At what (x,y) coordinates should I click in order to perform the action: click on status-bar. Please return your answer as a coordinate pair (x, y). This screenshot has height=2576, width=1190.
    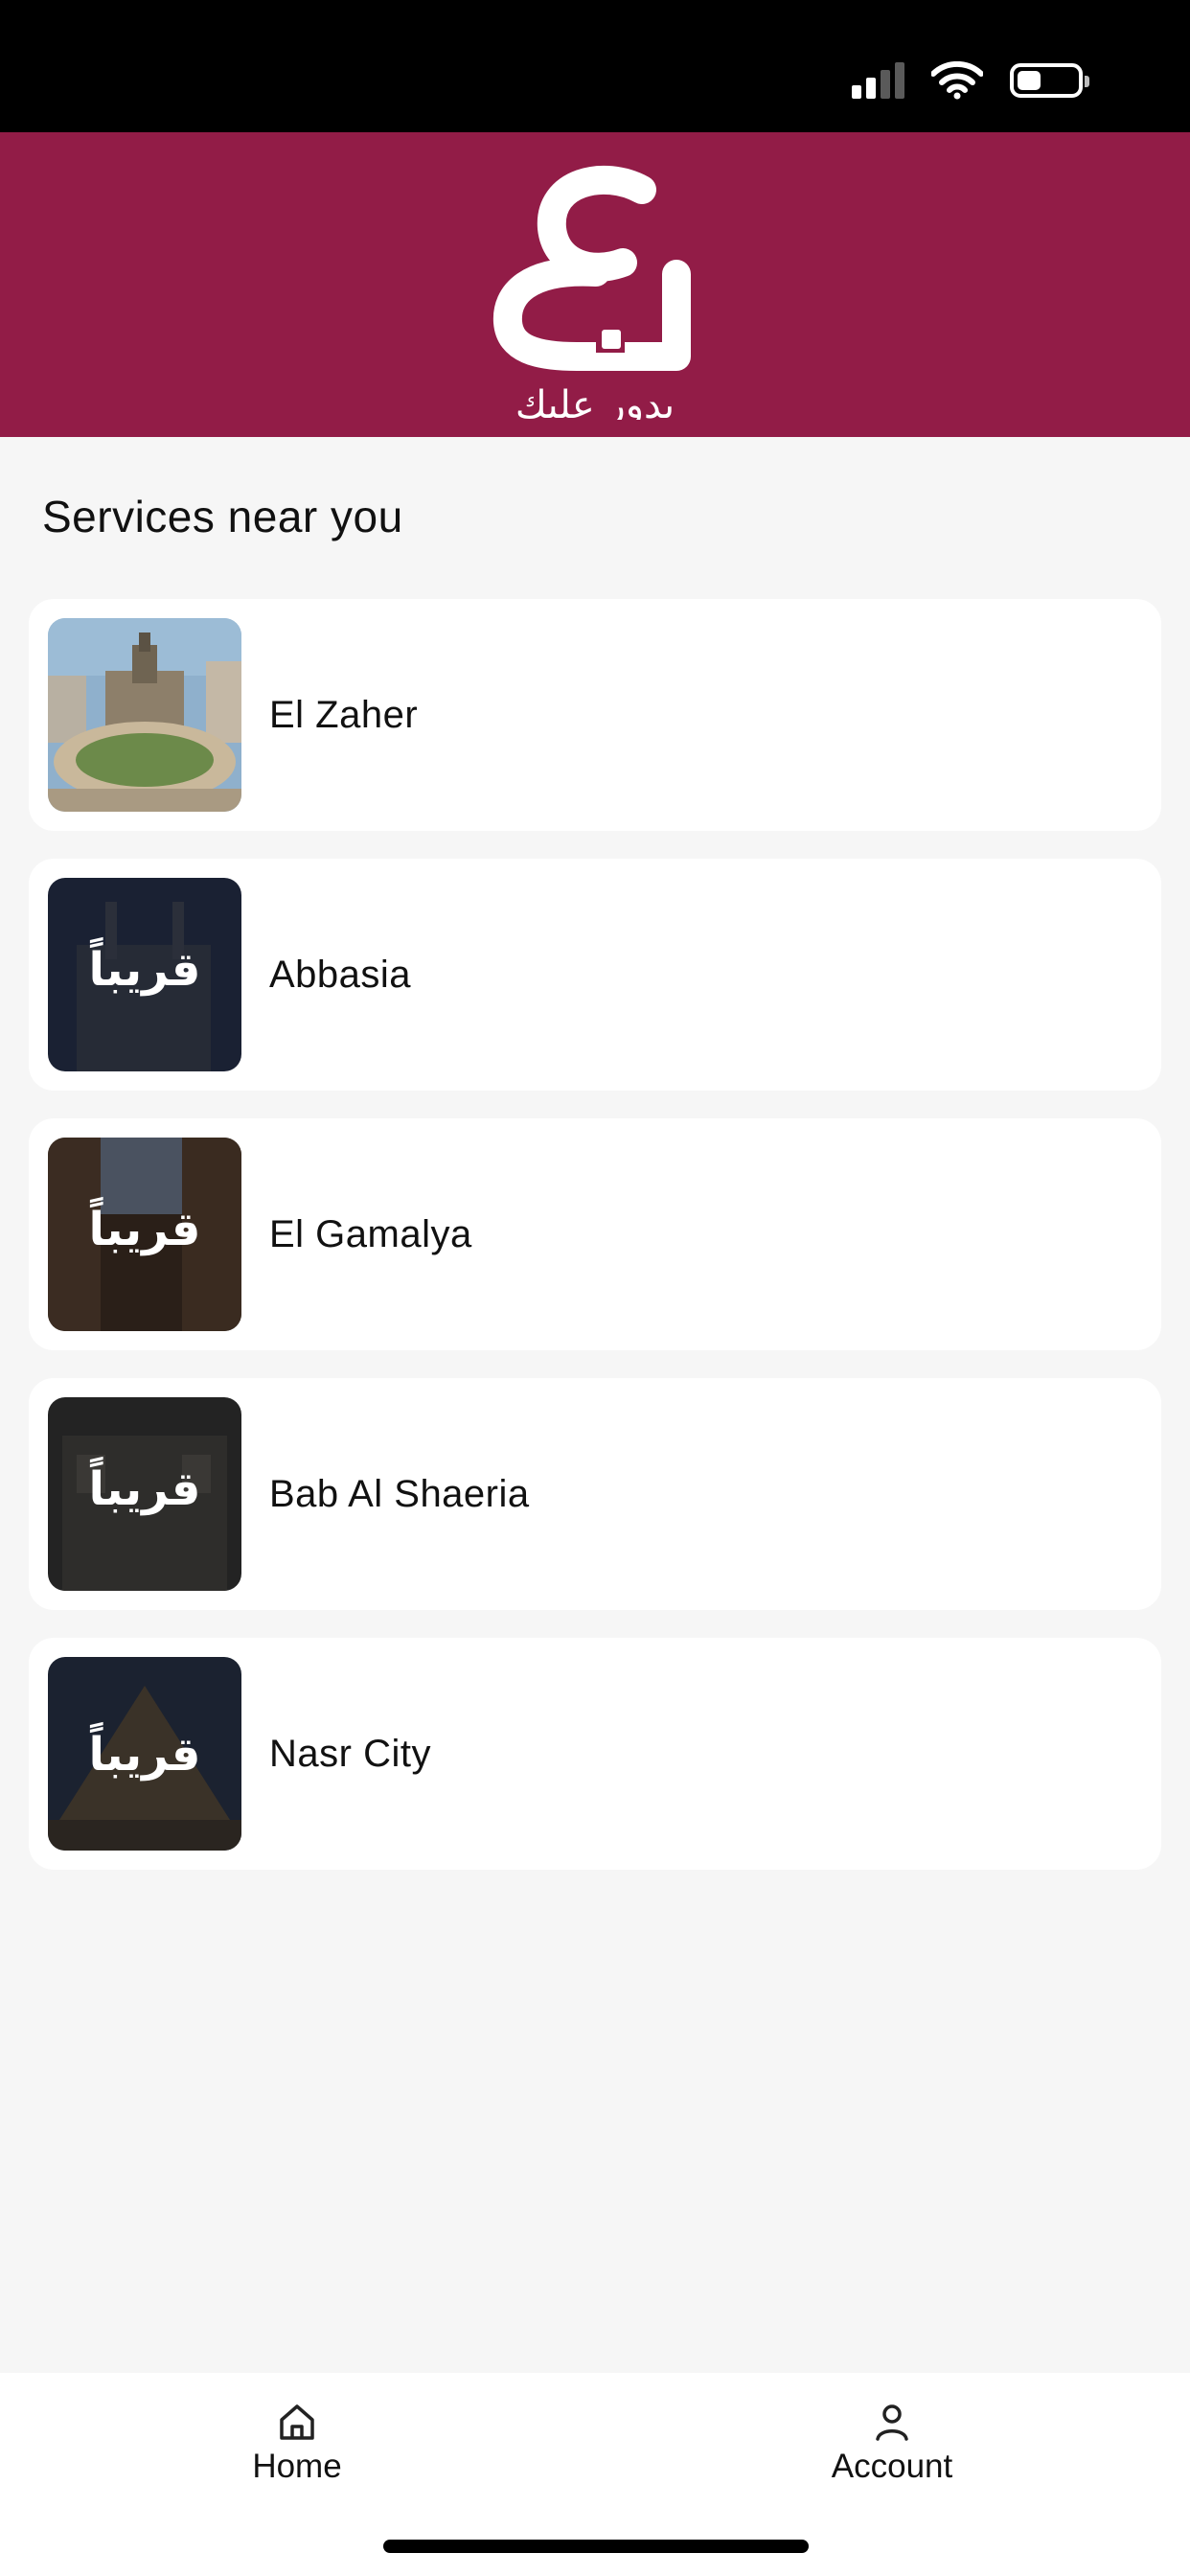
    Looking at the image, I should click on (595, 66).